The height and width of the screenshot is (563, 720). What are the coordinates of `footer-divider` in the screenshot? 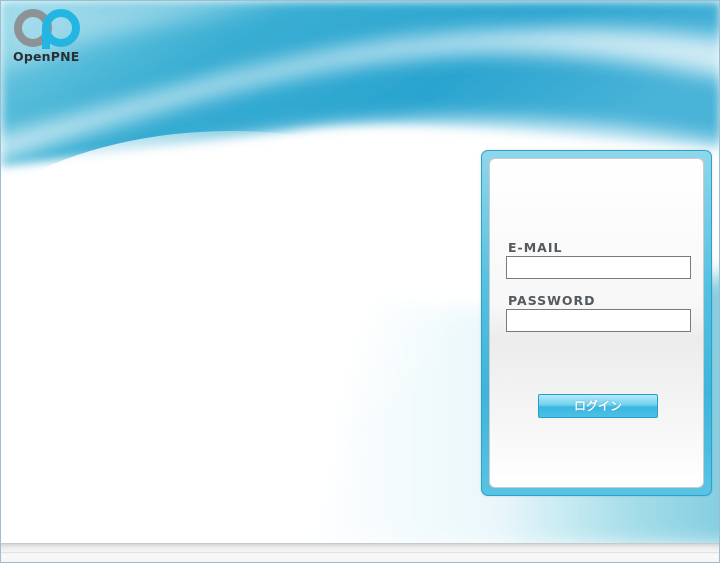 It's located at (360, 552).